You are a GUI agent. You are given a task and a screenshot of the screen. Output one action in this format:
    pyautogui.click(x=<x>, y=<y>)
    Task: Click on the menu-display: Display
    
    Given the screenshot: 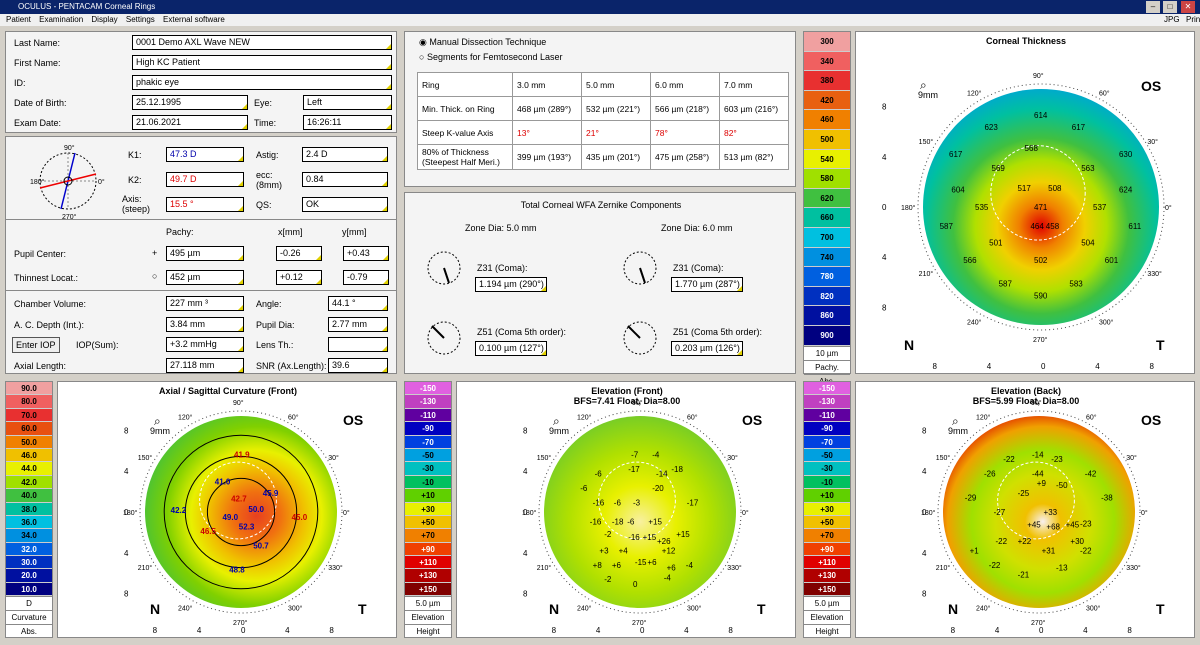 What is the action you would take?
    pyautogui.click(x=104, y=19)
    